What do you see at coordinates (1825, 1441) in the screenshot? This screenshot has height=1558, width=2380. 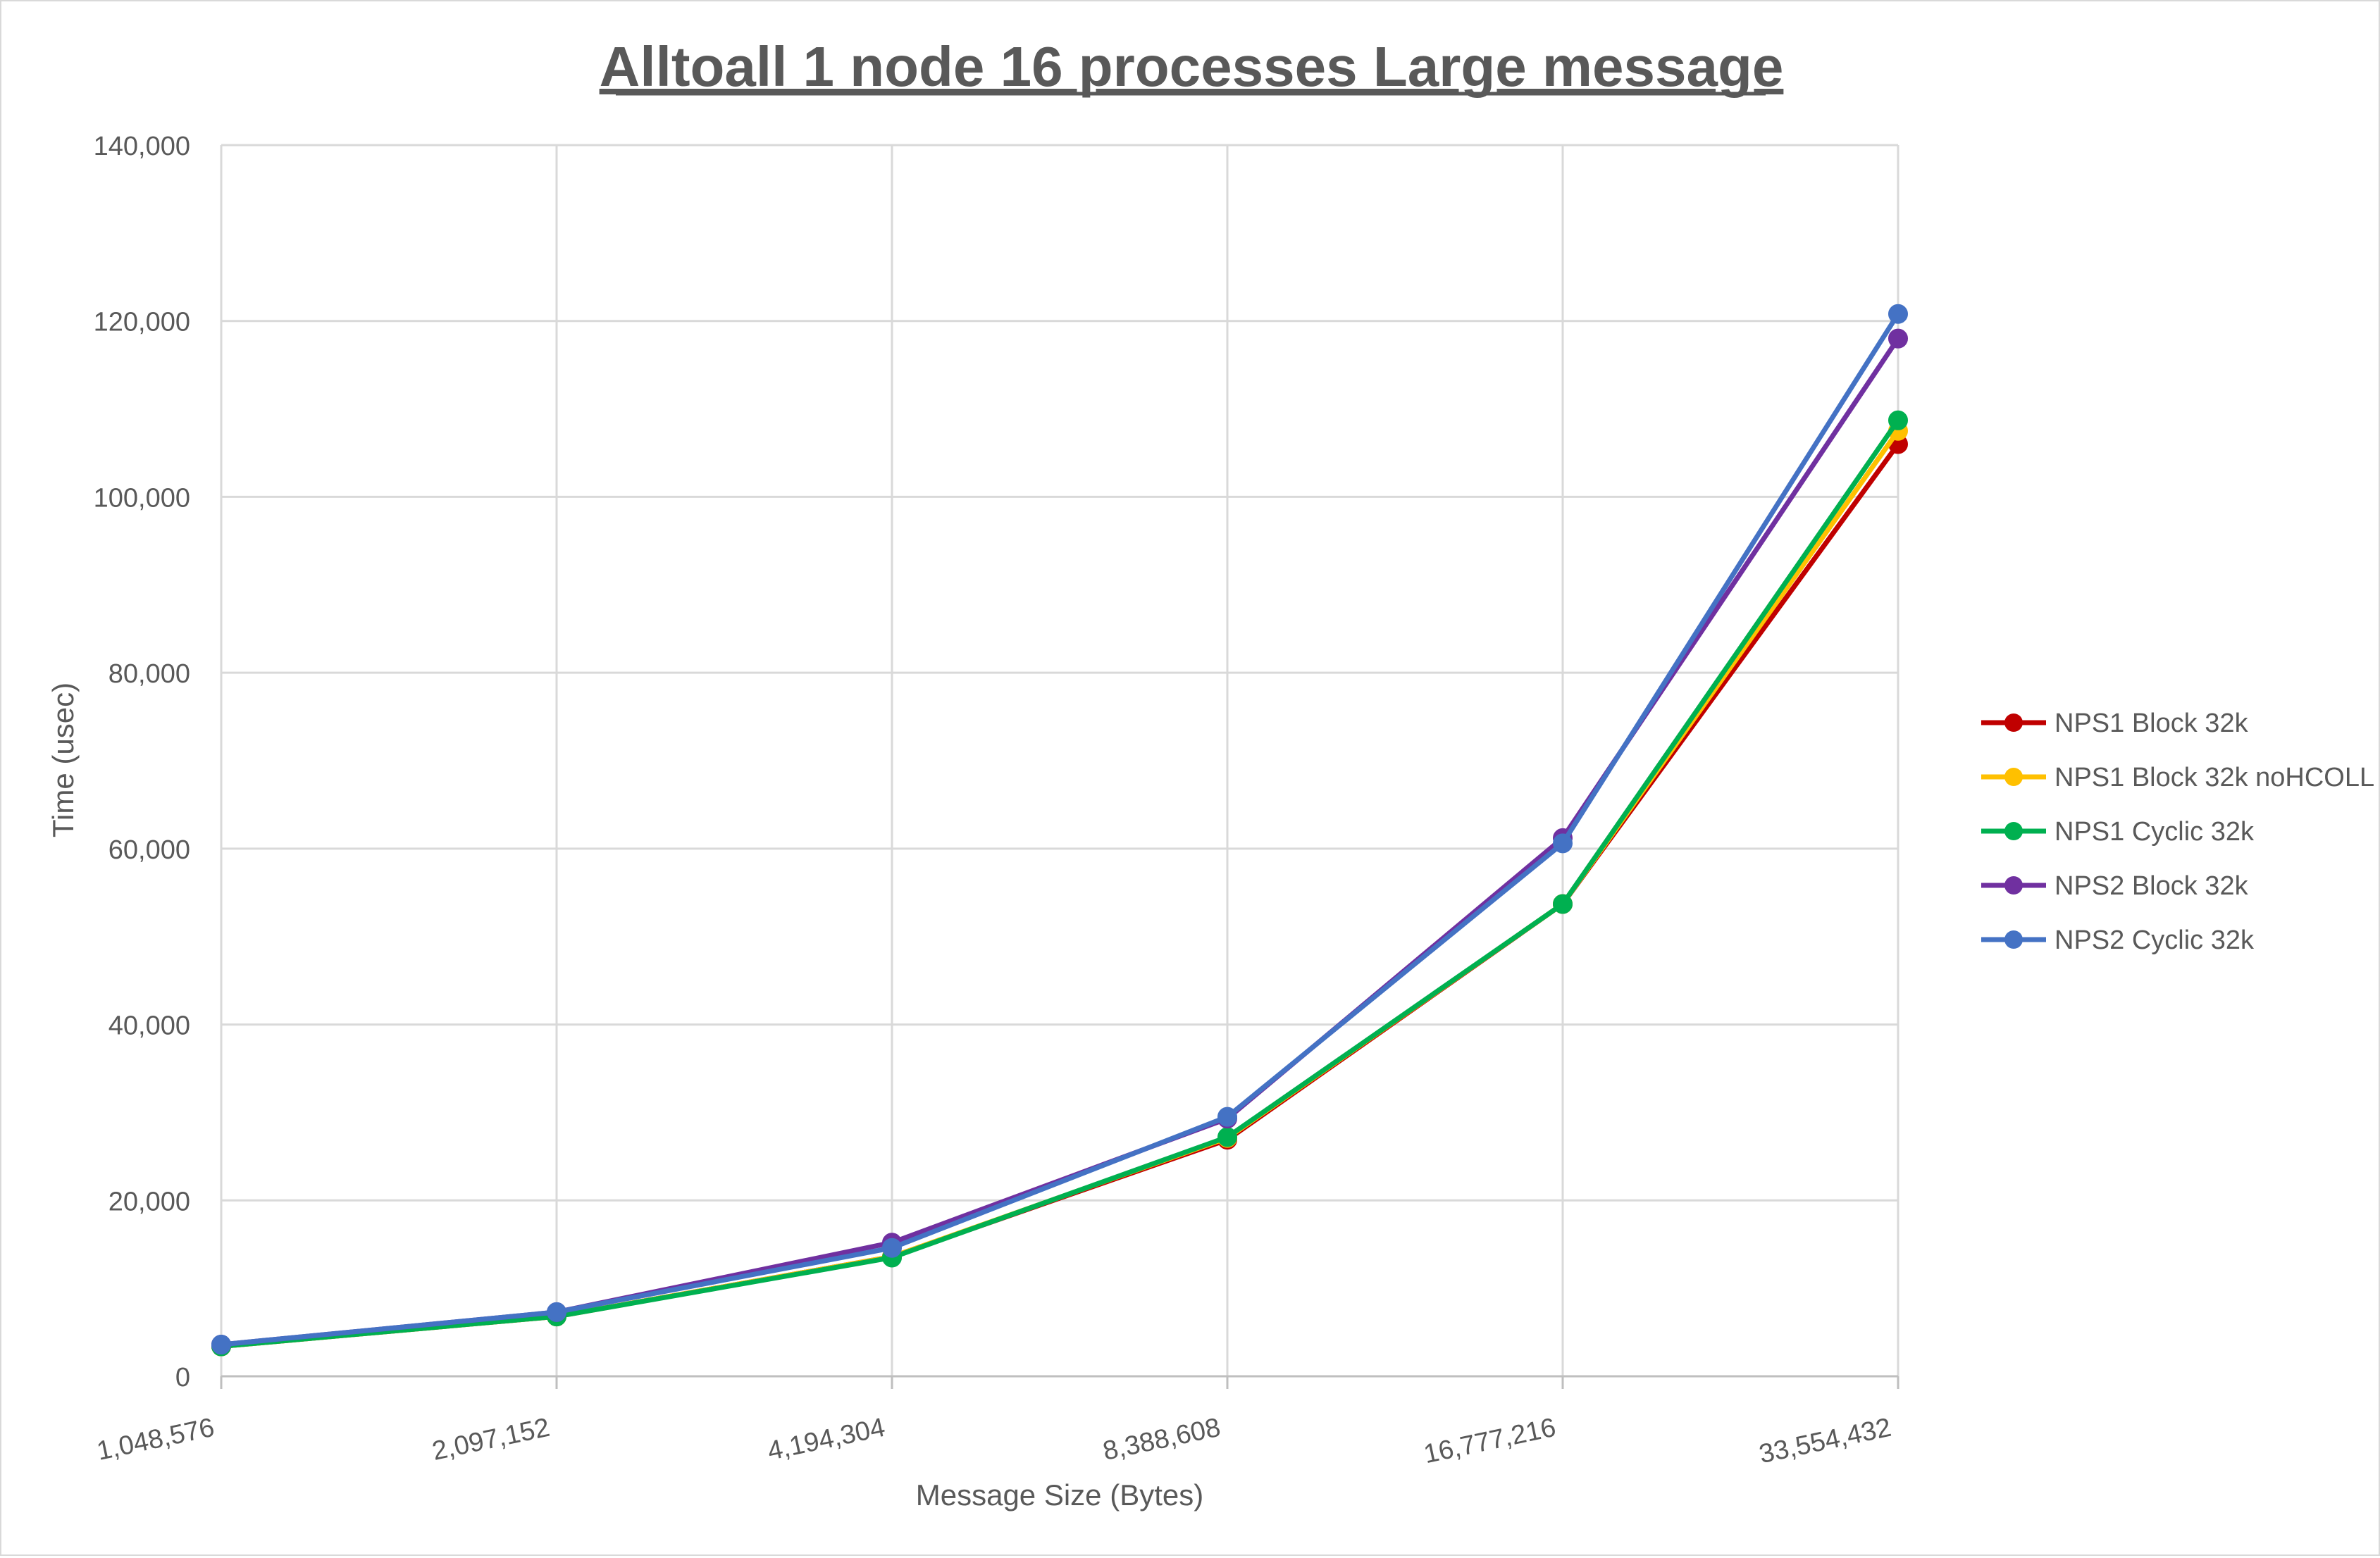 I see `x-tick-label: 33,554,432` at bounding box center [1825, 1441].